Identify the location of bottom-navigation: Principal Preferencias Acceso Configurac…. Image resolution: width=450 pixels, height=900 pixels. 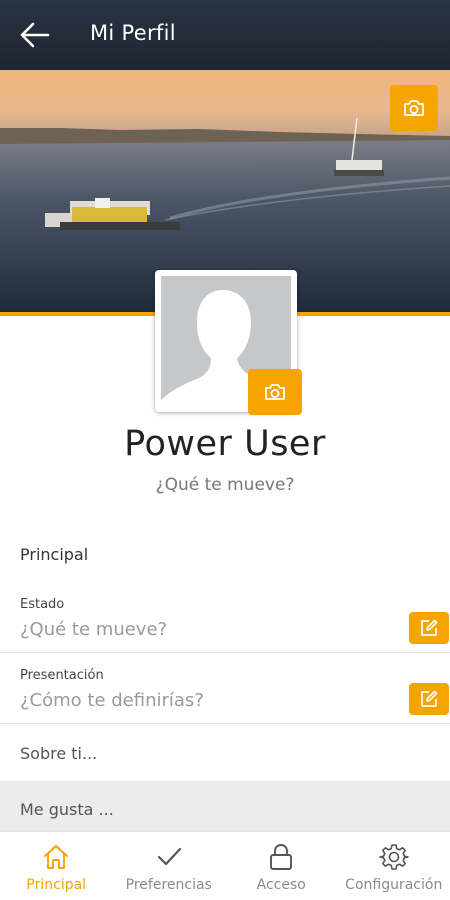
(225, 865).